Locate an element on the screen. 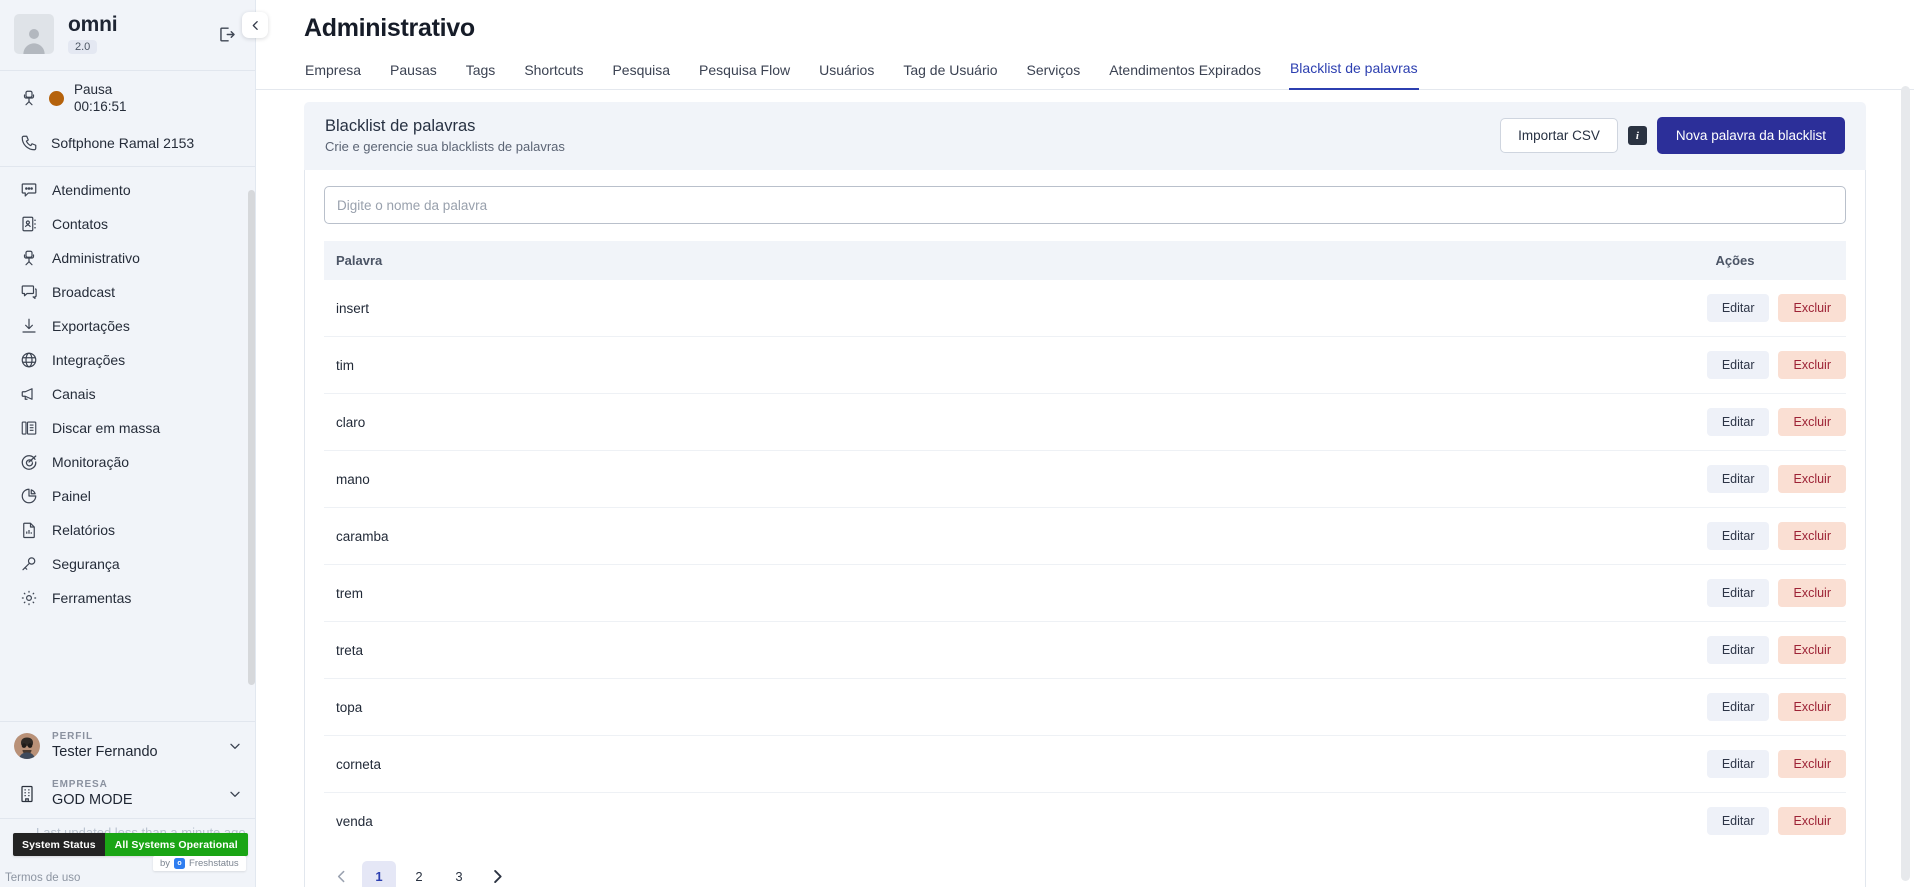 The width and height of the screenshot is (1914, 887). sidebar-item-atendimento: Atendimento is located at coordinates (127, 190).